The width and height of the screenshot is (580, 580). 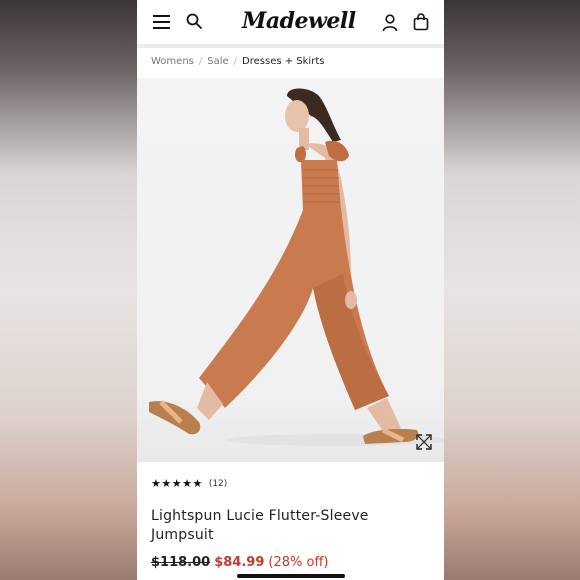 I want to click on expand-icon, so click(x=424, y=442).